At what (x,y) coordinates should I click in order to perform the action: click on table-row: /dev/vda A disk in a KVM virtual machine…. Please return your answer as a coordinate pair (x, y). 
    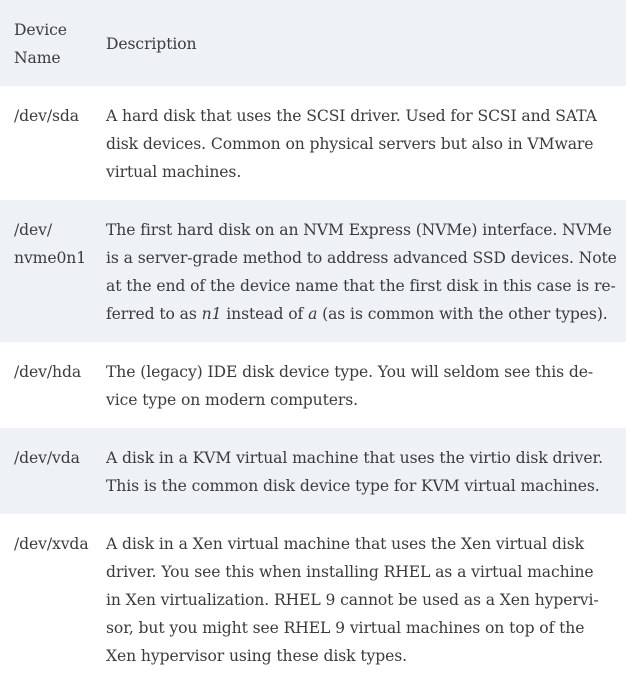
    Looking at the image, I should click on (313, 471).